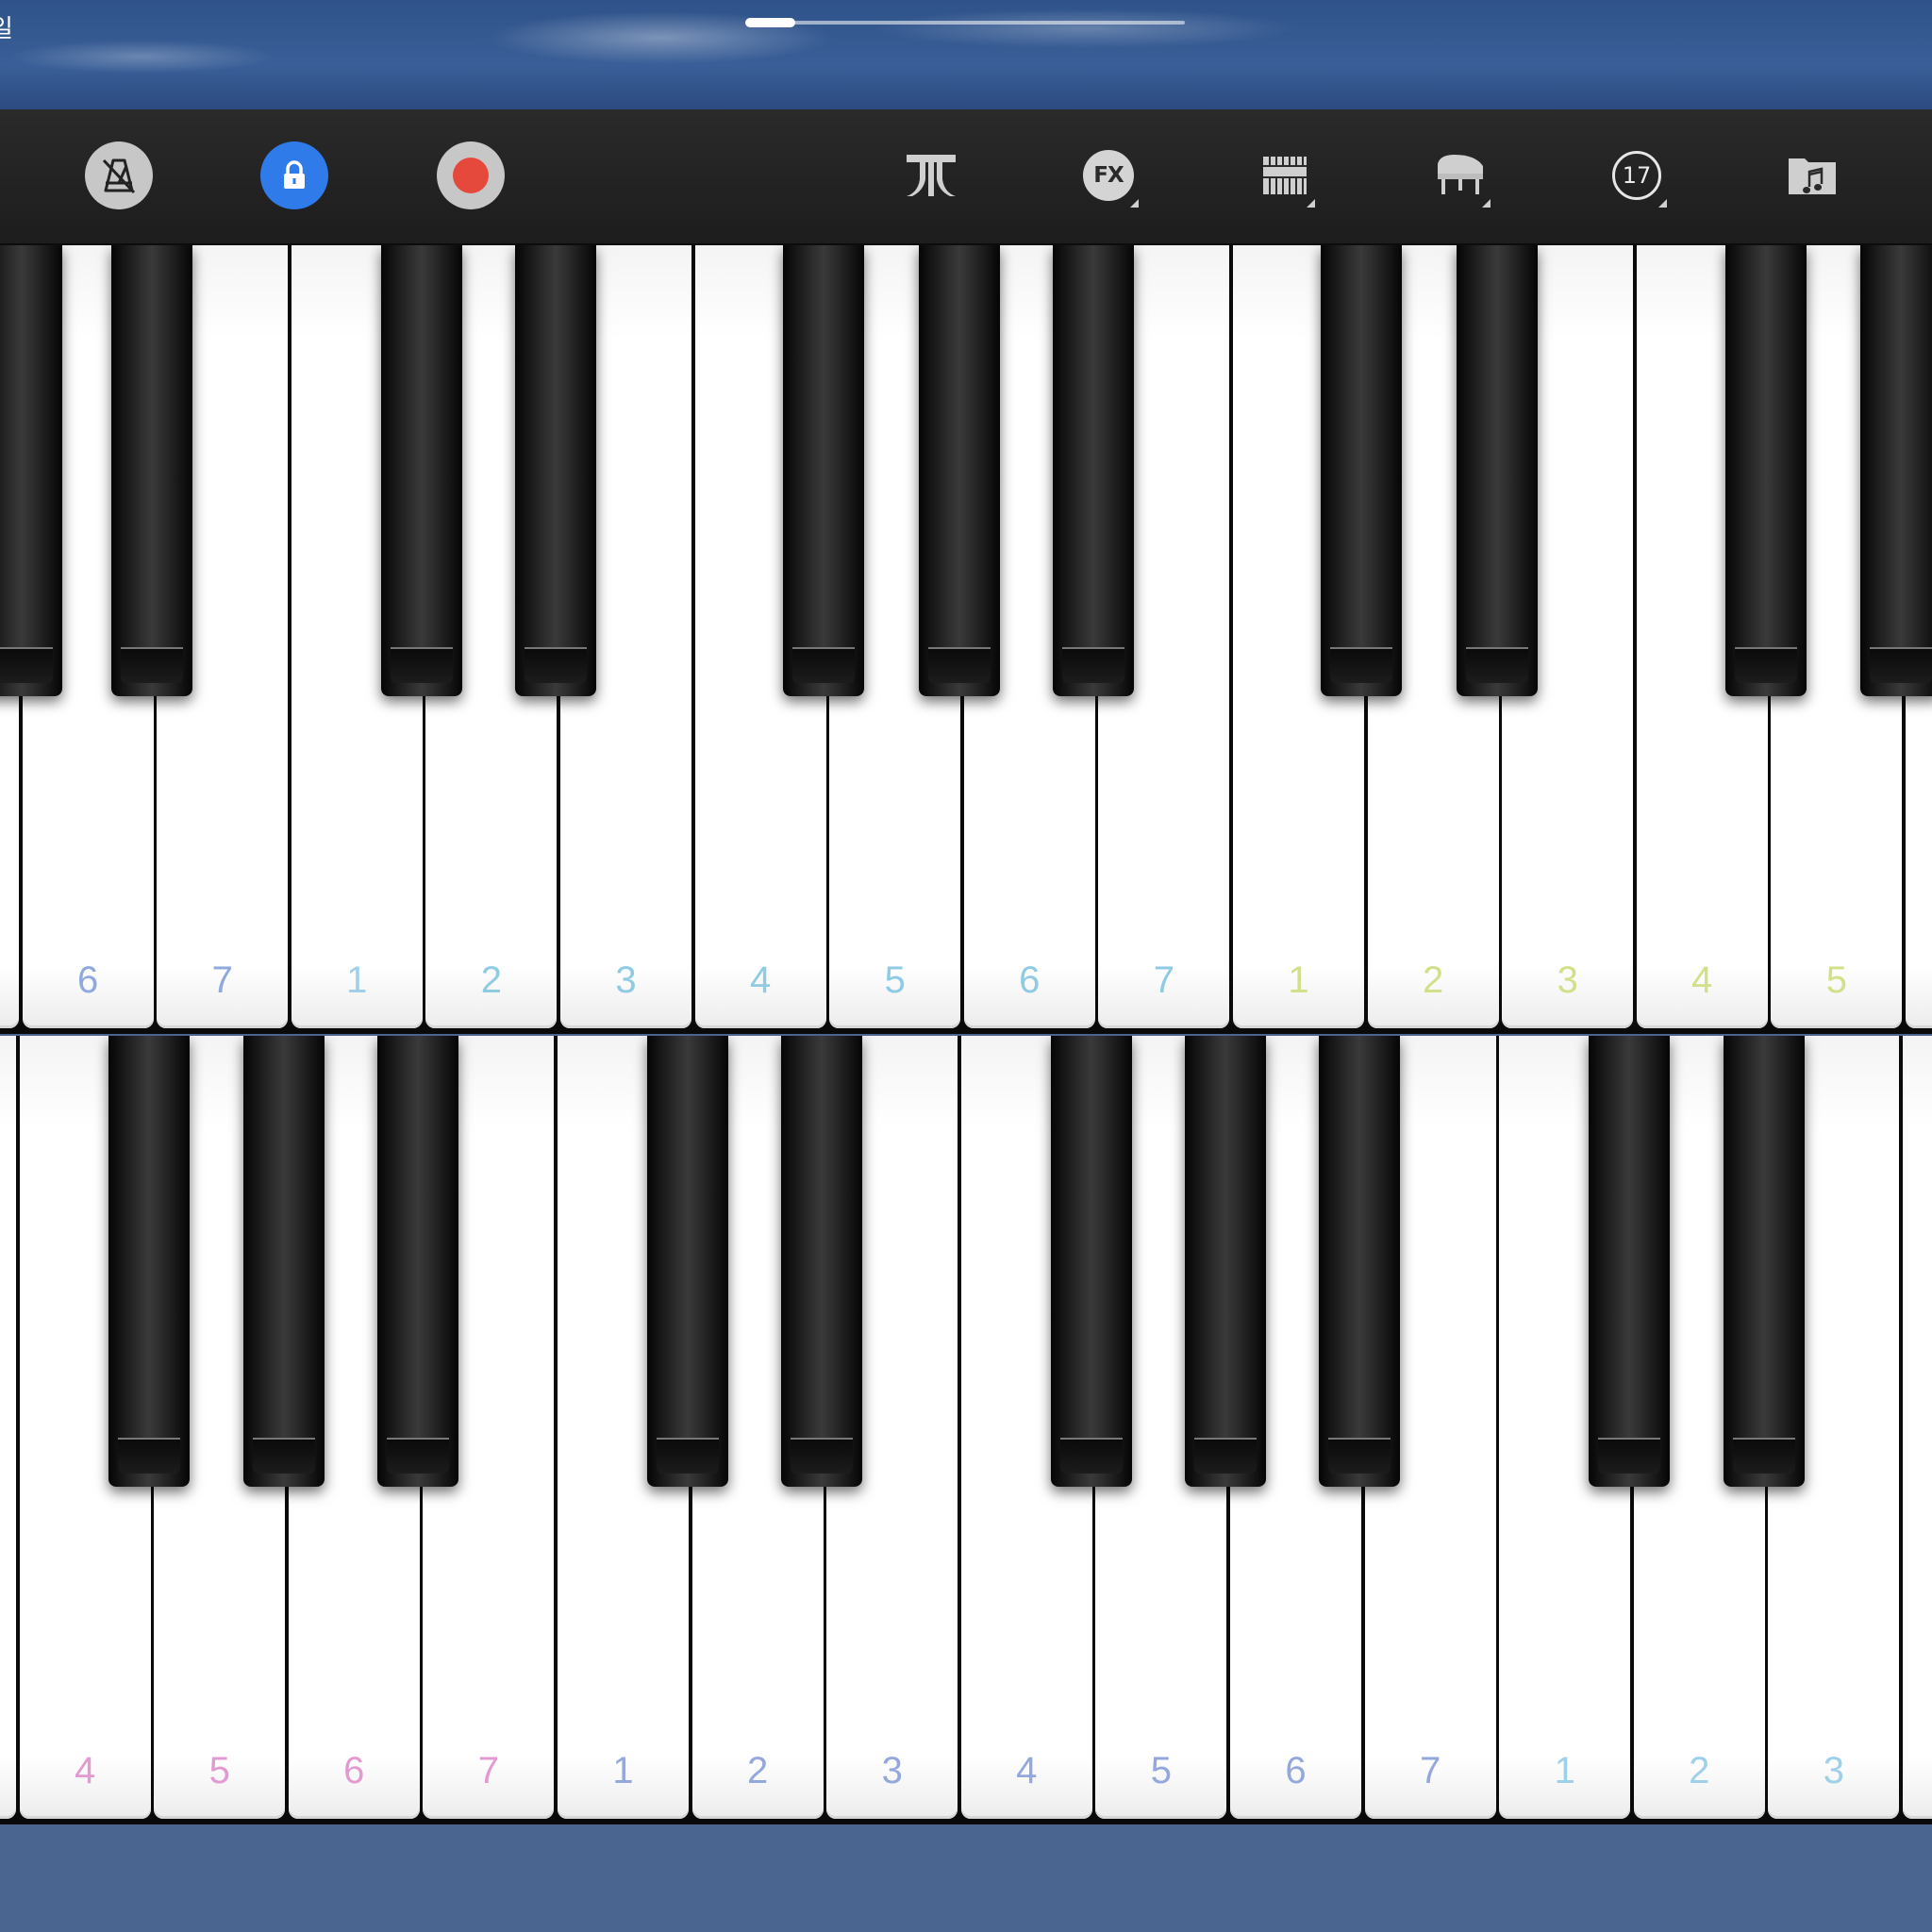  I want to click on keyboard-position-slider, so click(965, 23).